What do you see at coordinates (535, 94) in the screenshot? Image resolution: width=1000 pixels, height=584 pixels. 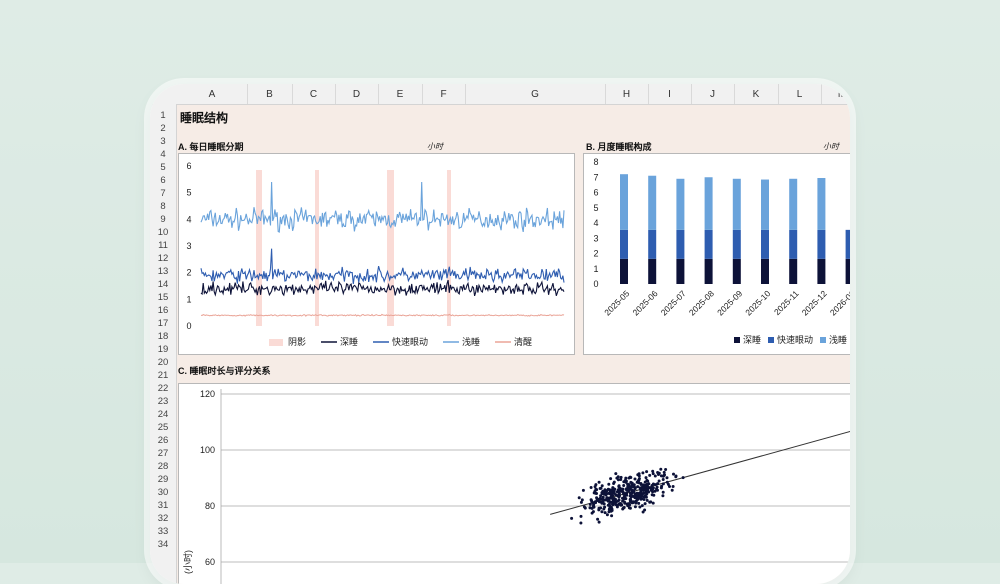 I see `column-header-G: G` at bounding box center [535, 94].